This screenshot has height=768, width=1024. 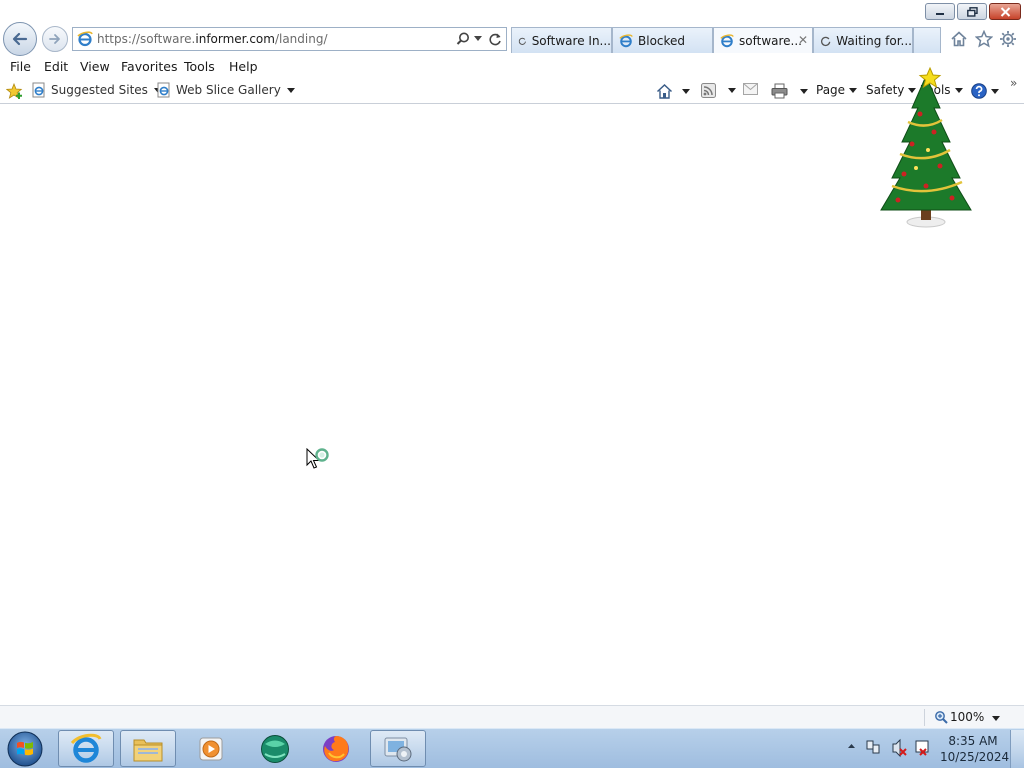 I want to click on busy-cursor-icon, so click(x=317, y=458).